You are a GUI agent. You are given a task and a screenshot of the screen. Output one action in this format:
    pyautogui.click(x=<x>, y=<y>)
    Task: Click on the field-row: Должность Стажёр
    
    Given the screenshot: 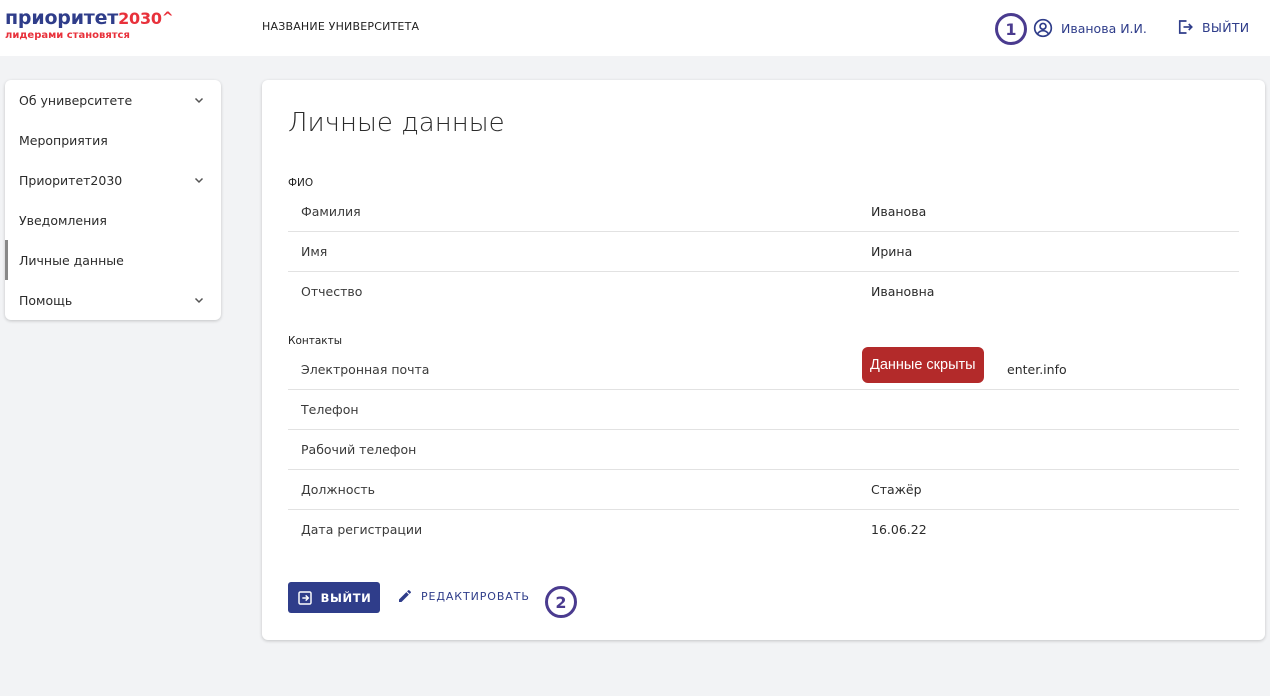 What is the action you would take?
    pyautogui.click(x=763, y=490)
    